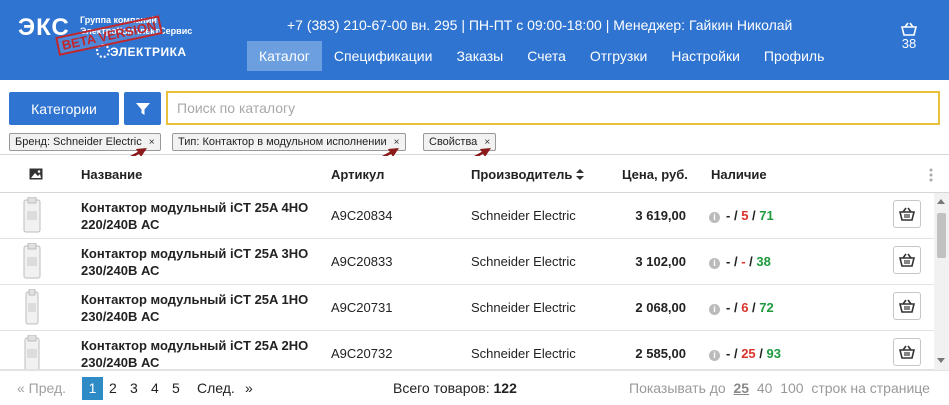 Image resolution: width=949 pixels, height=405 pixels. What do you see at coordinates (148, 52) in the screenshot?
I see `logo-brand-text: ЭЛЕКТРИКА` at bounding box center [148, 52].